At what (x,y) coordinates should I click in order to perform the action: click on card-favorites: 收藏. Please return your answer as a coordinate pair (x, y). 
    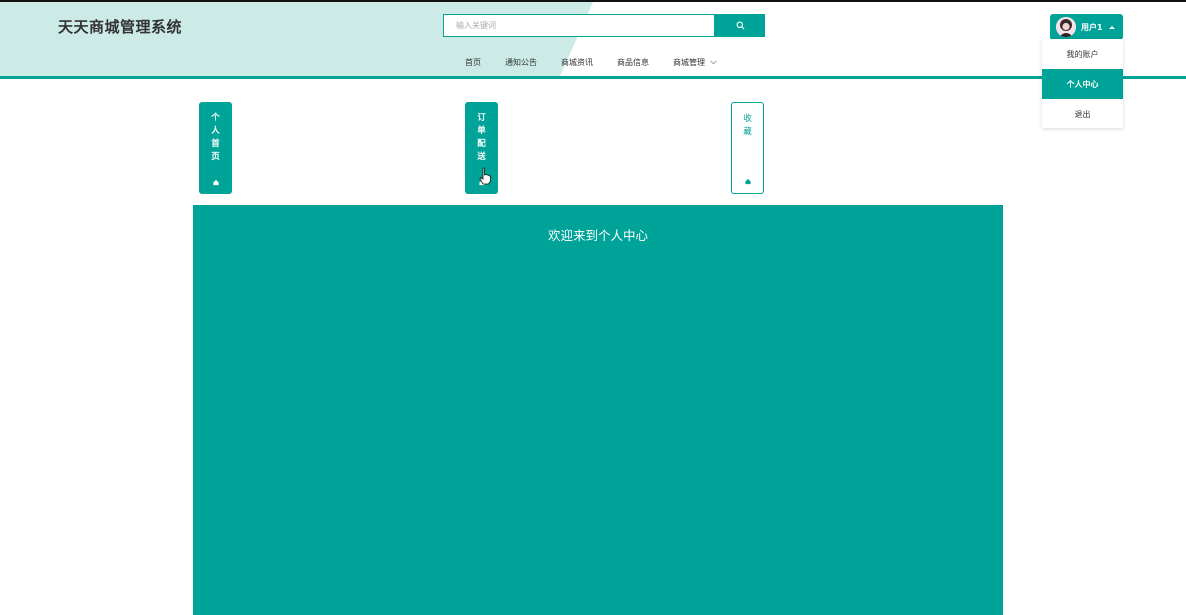
    Looking at the image, I should click on (747, 148).